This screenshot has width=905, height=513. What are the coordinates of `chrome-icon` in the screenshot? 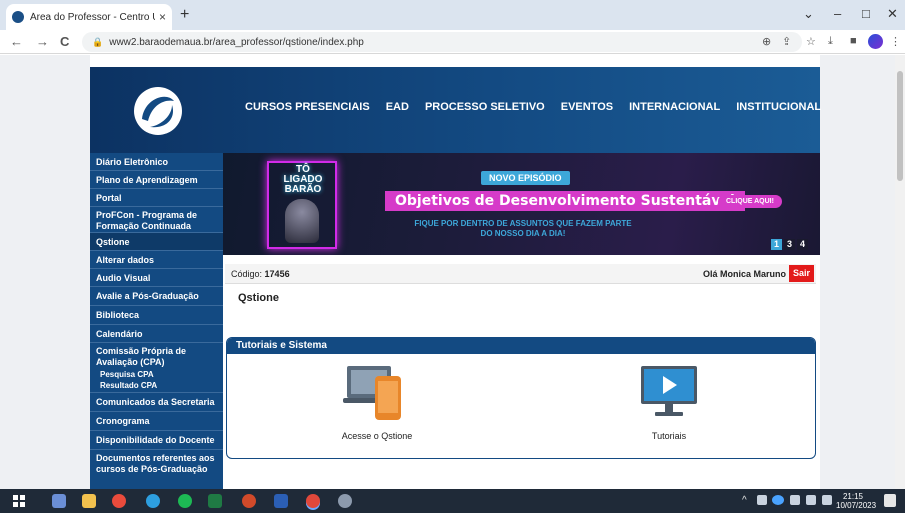 It's located at (313, 501).